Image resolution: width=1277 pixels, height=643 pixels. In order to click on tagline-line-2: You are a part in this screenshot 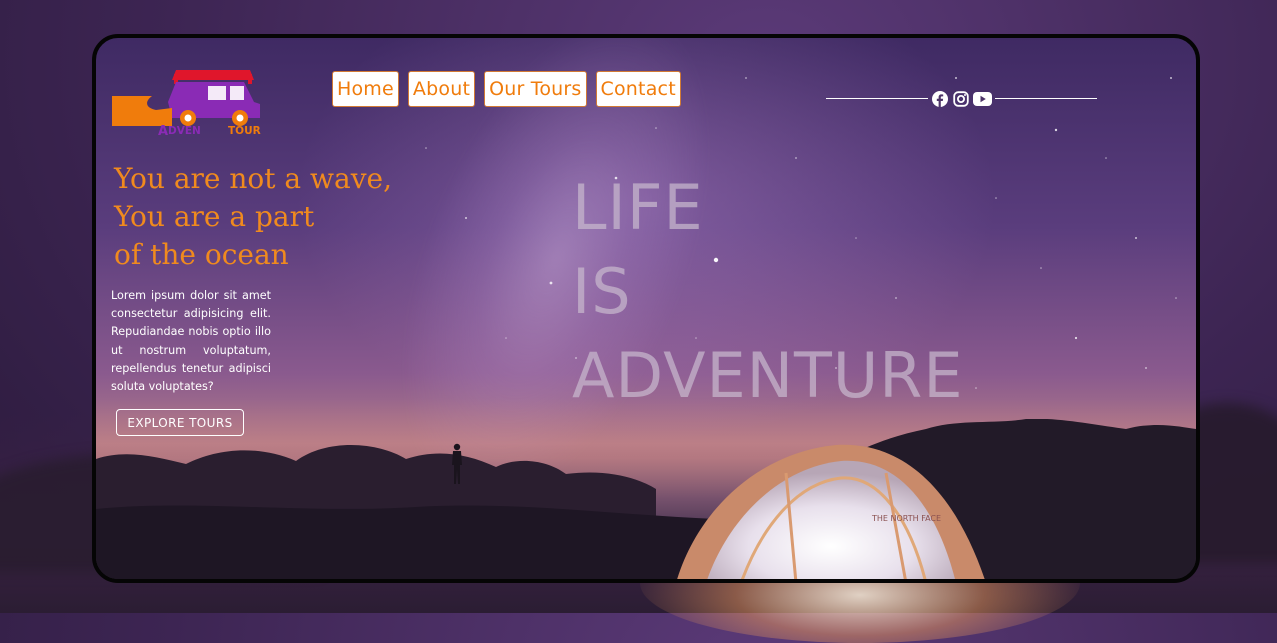, I will do `click(214, 216)`.